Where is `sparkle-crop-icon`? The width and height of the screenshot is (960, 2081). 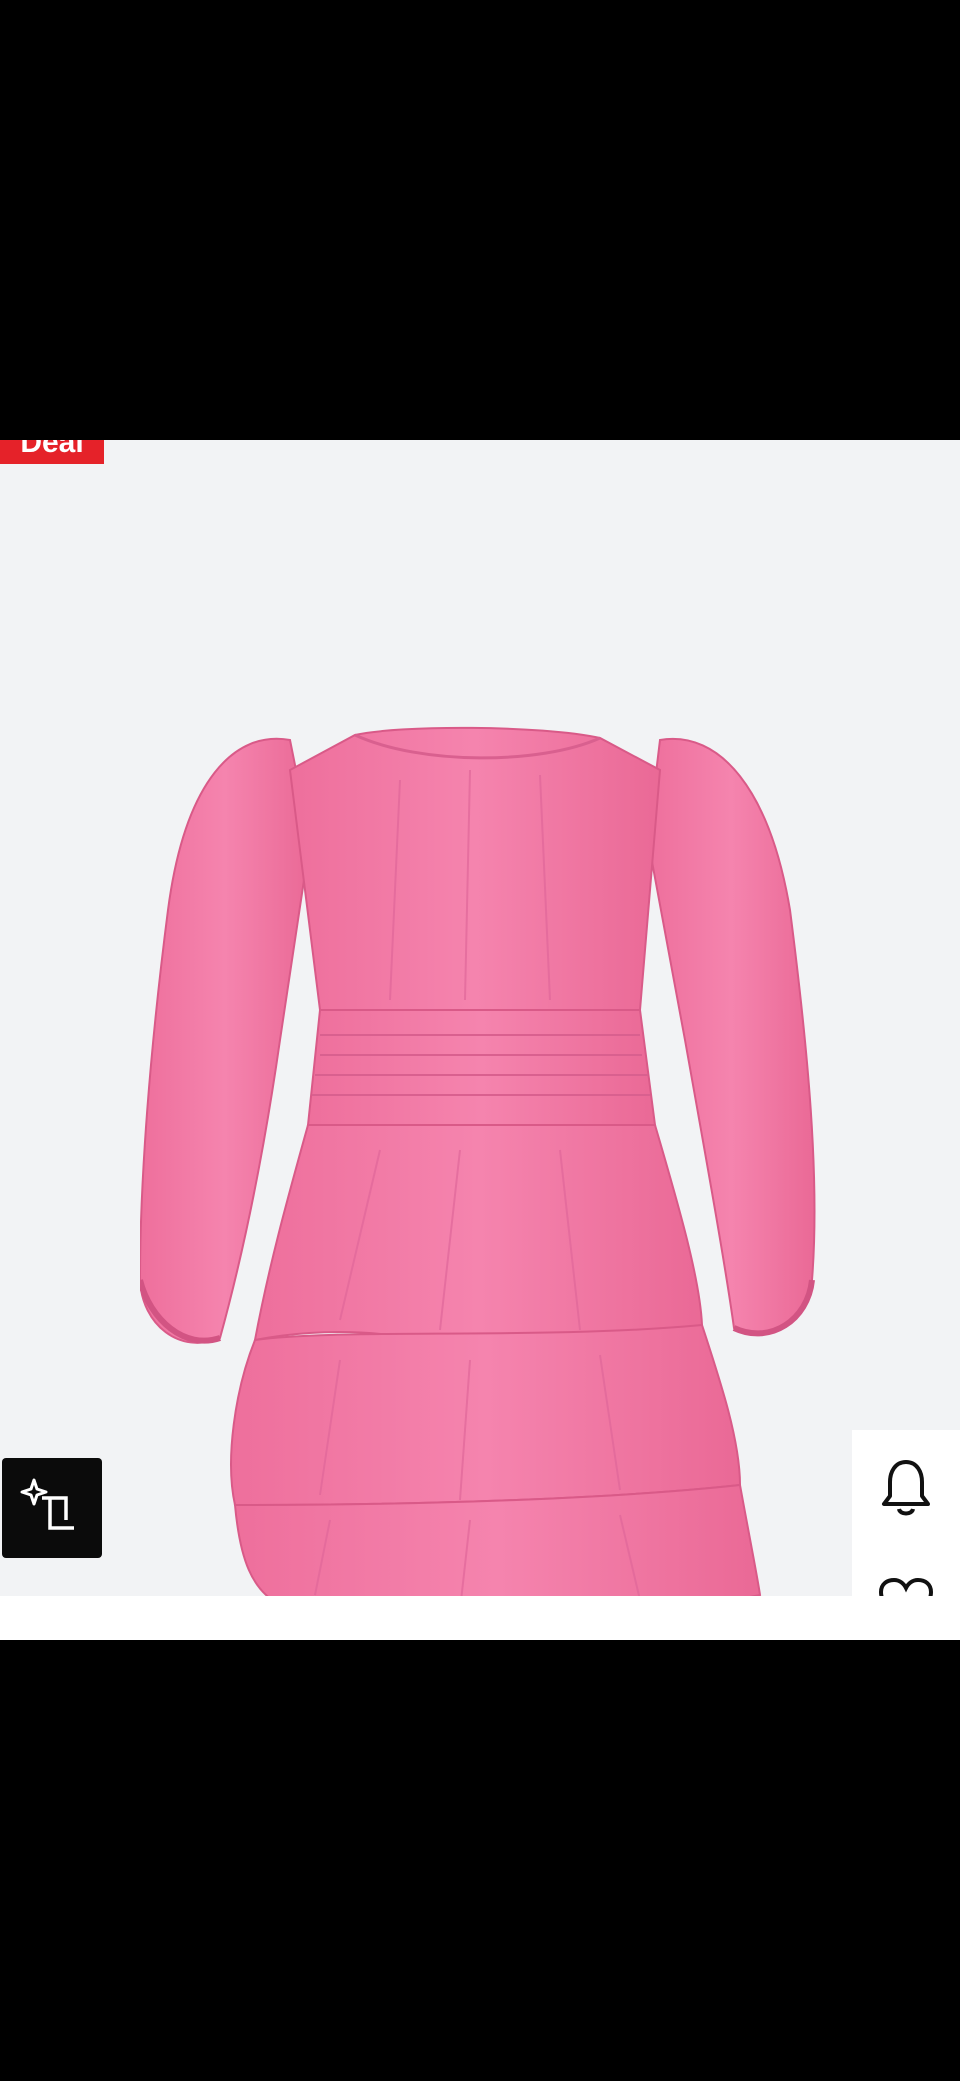
sparkle-crop-icon is located at coordinates (47, 1504).